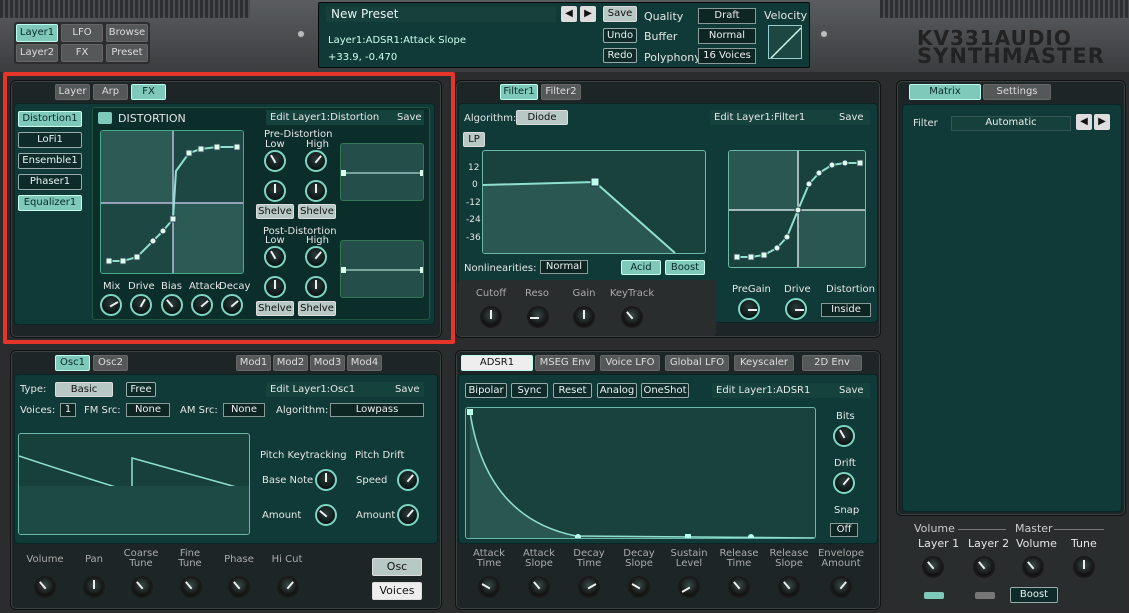 The image size is (1129, 613). Describe the element at coordinates (572, 390) in the screenshot. I see `reset-button: Reset` at that location.